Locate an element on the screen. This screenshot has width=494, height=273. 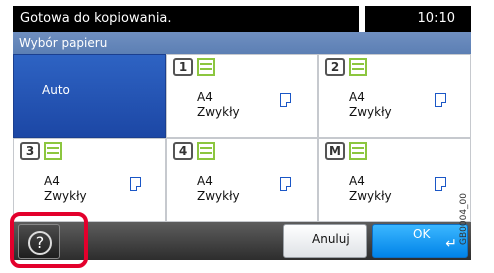
mp-tray-icon: M is located at coordinates (335, 151).